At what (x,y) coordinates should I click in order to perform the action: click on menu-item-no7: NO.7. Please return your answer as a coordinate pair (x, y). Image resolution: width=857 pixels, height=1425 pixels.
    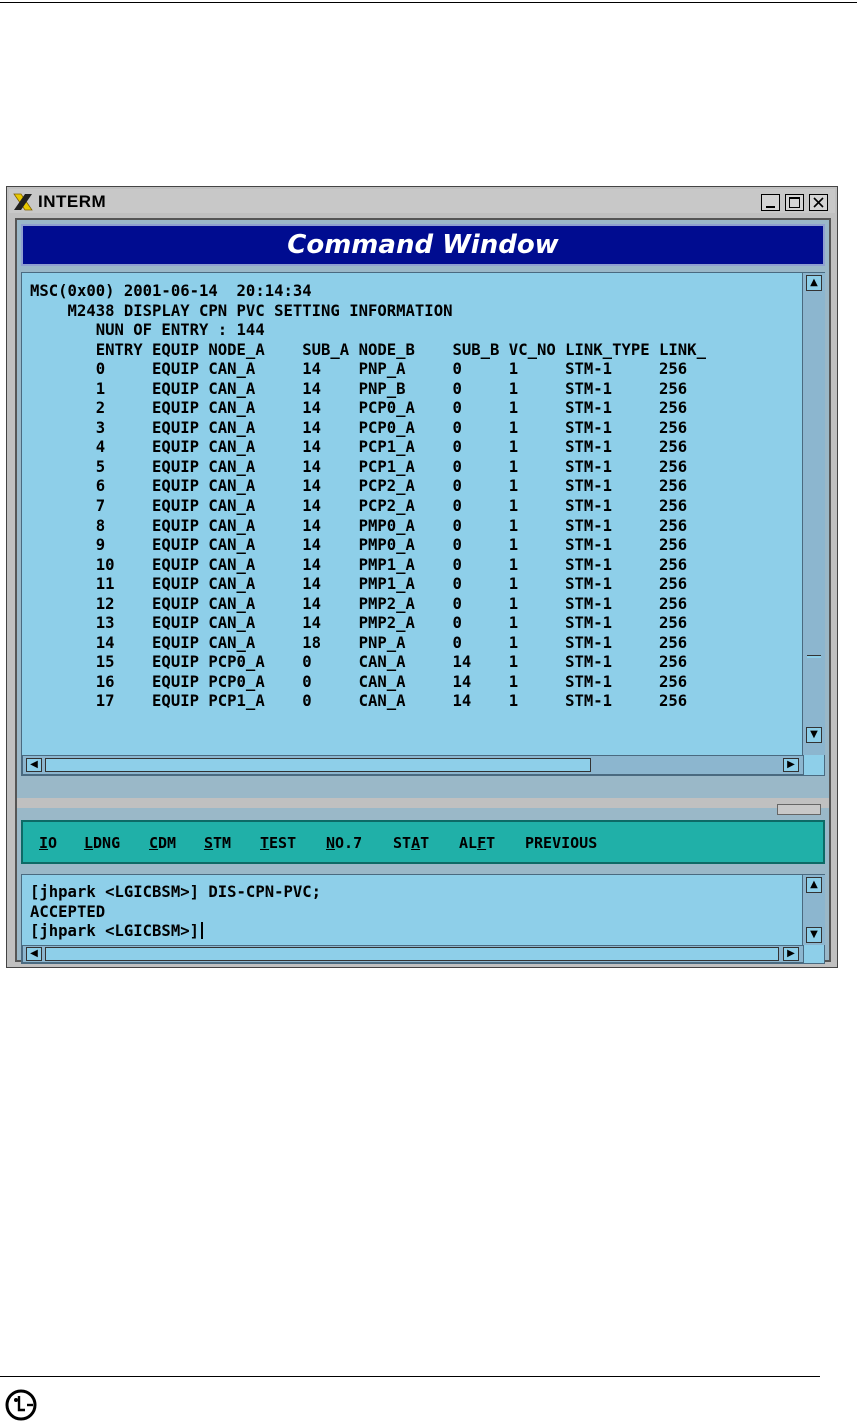
    Looking at the image, I should click on (344, 843).